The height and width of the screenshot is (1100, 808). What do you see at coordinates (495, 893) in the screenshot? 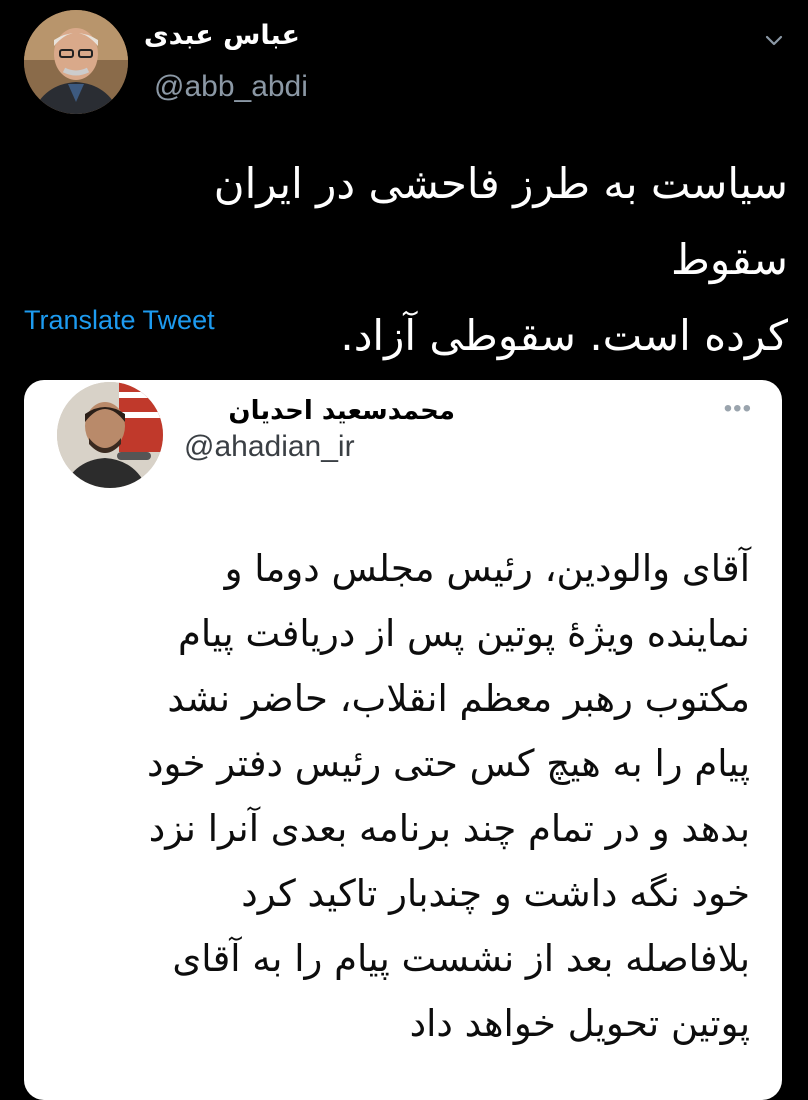
I see `quoted-text-line: خود نگه داشت و چندبار تاکید کرد` at bounding box center [495, 893].